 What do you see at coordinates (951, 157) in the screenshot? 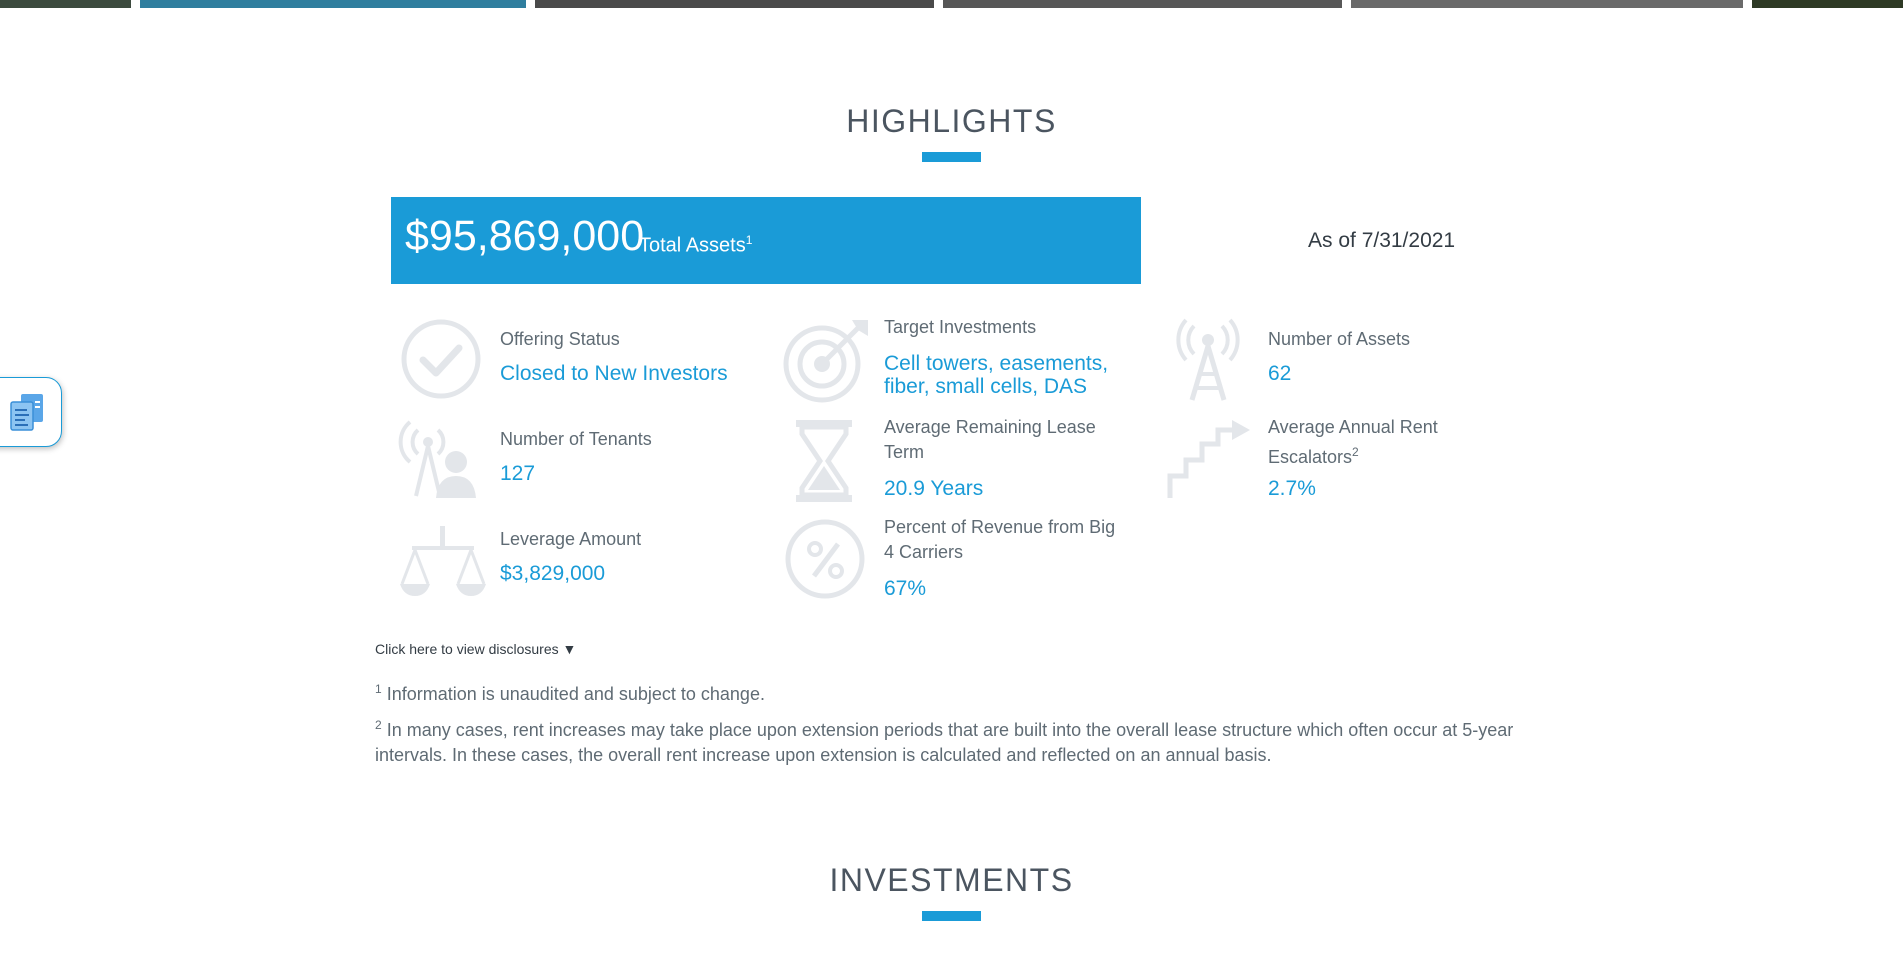
I see `highlights-title-underline` at bounding box center [951, 157].